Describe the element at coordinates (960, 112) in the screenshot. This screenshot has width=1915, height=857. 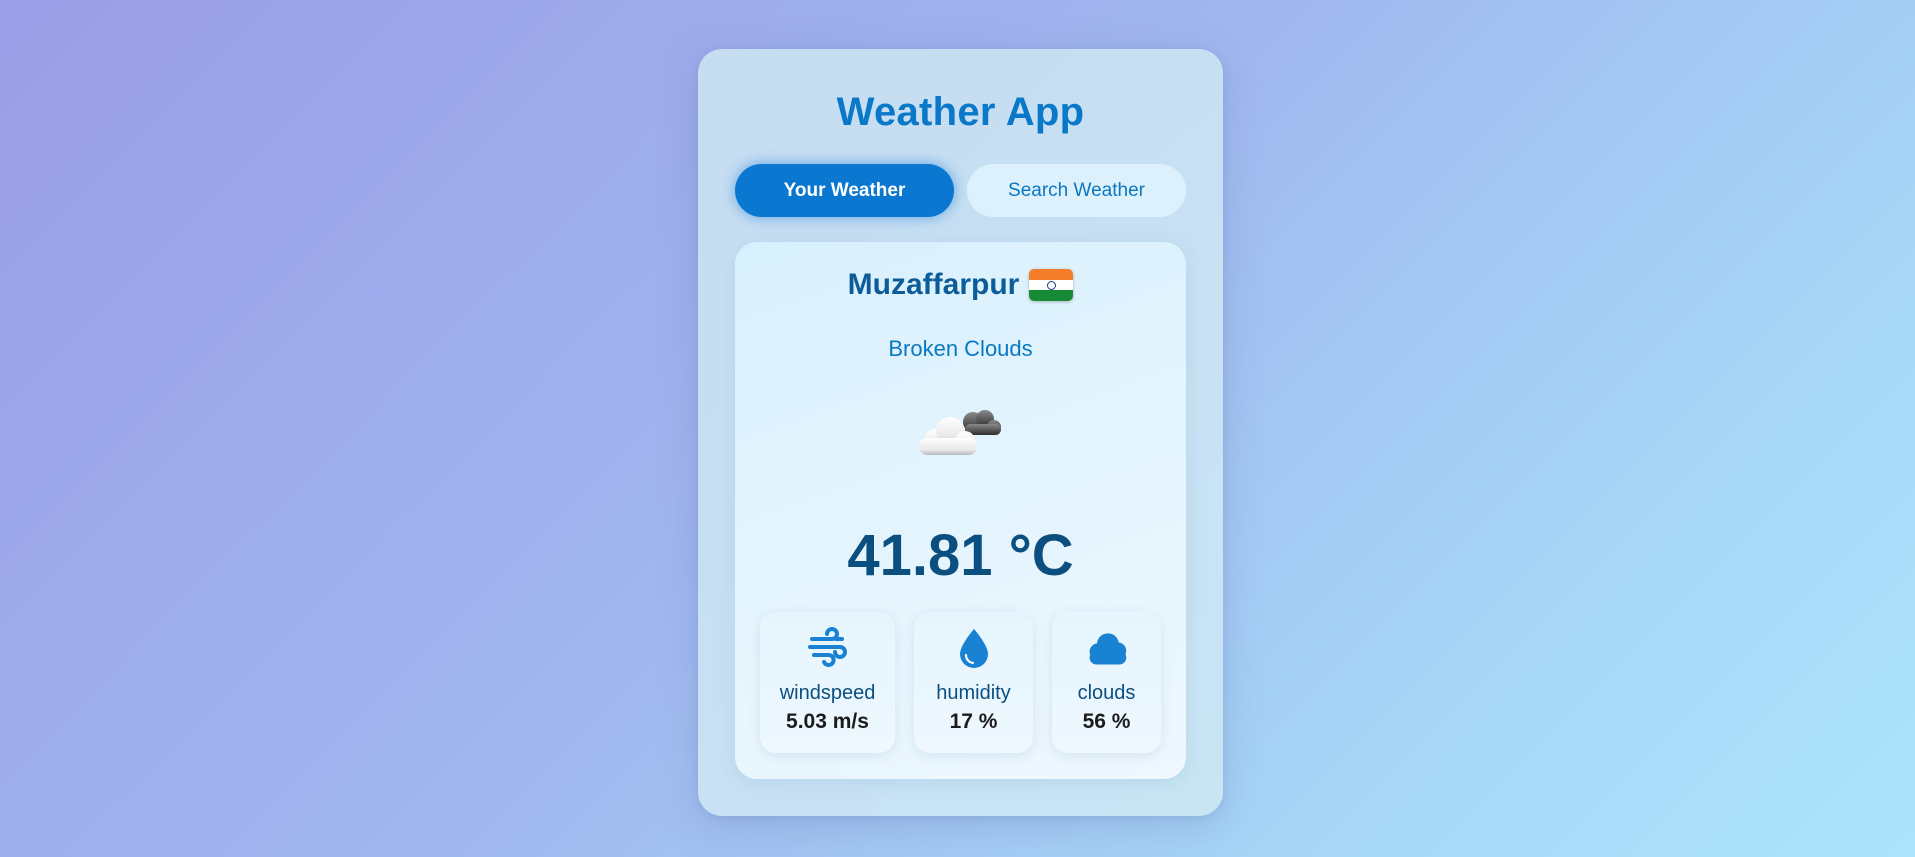
I see `app-title: Weather App` at that location.